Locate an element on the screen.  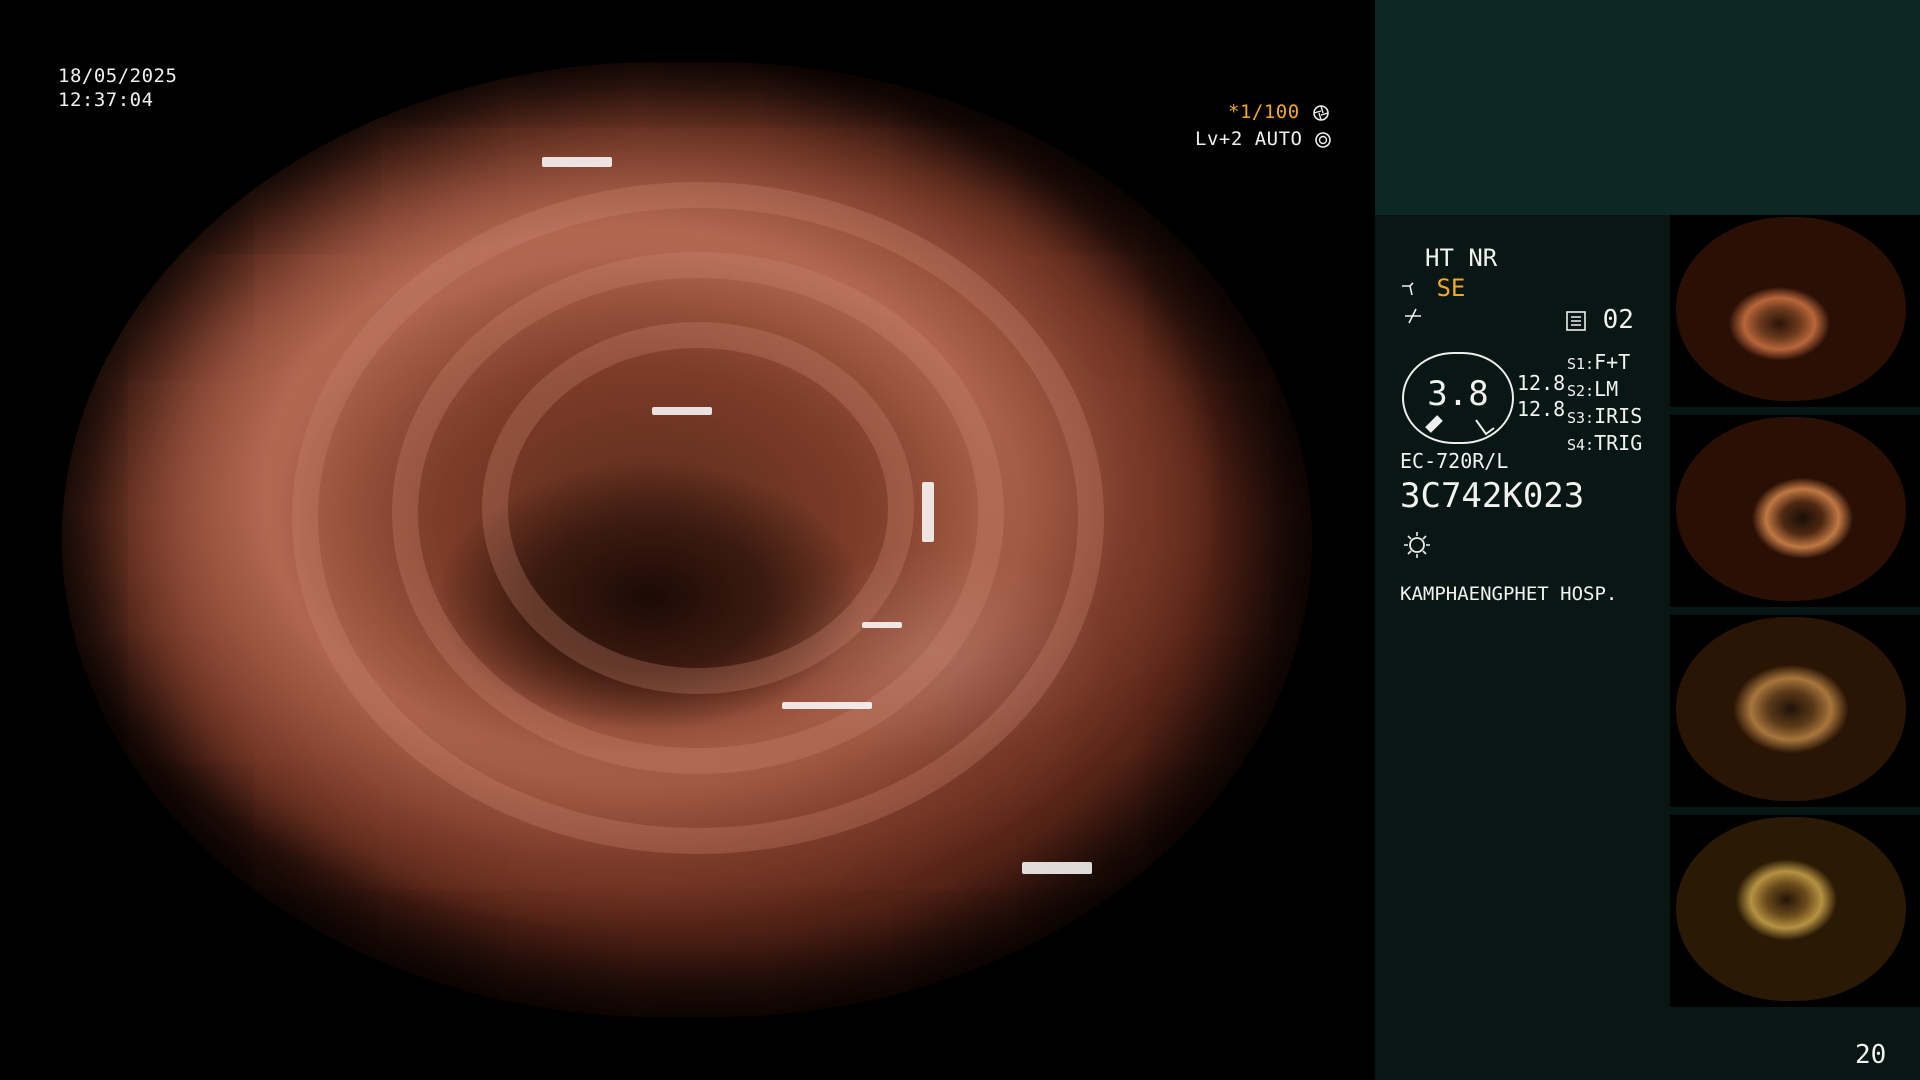
iris-icon is located at coordinates (1323, 139).